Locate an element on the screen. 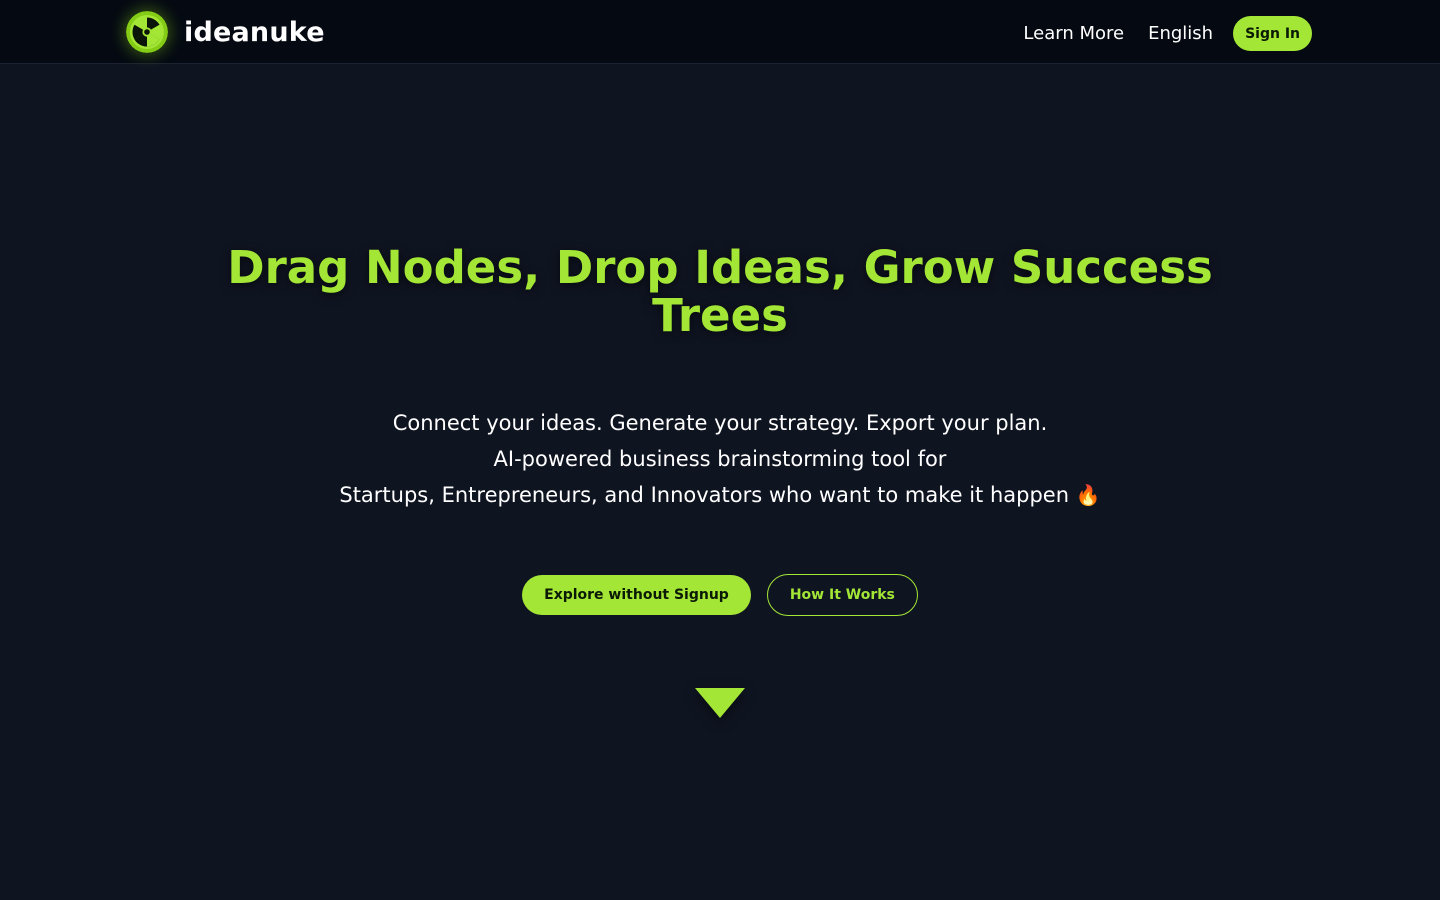 This screenshot has height=900, width=1440. sign-in-button: Sign In is located at coordinates (1272, 33).